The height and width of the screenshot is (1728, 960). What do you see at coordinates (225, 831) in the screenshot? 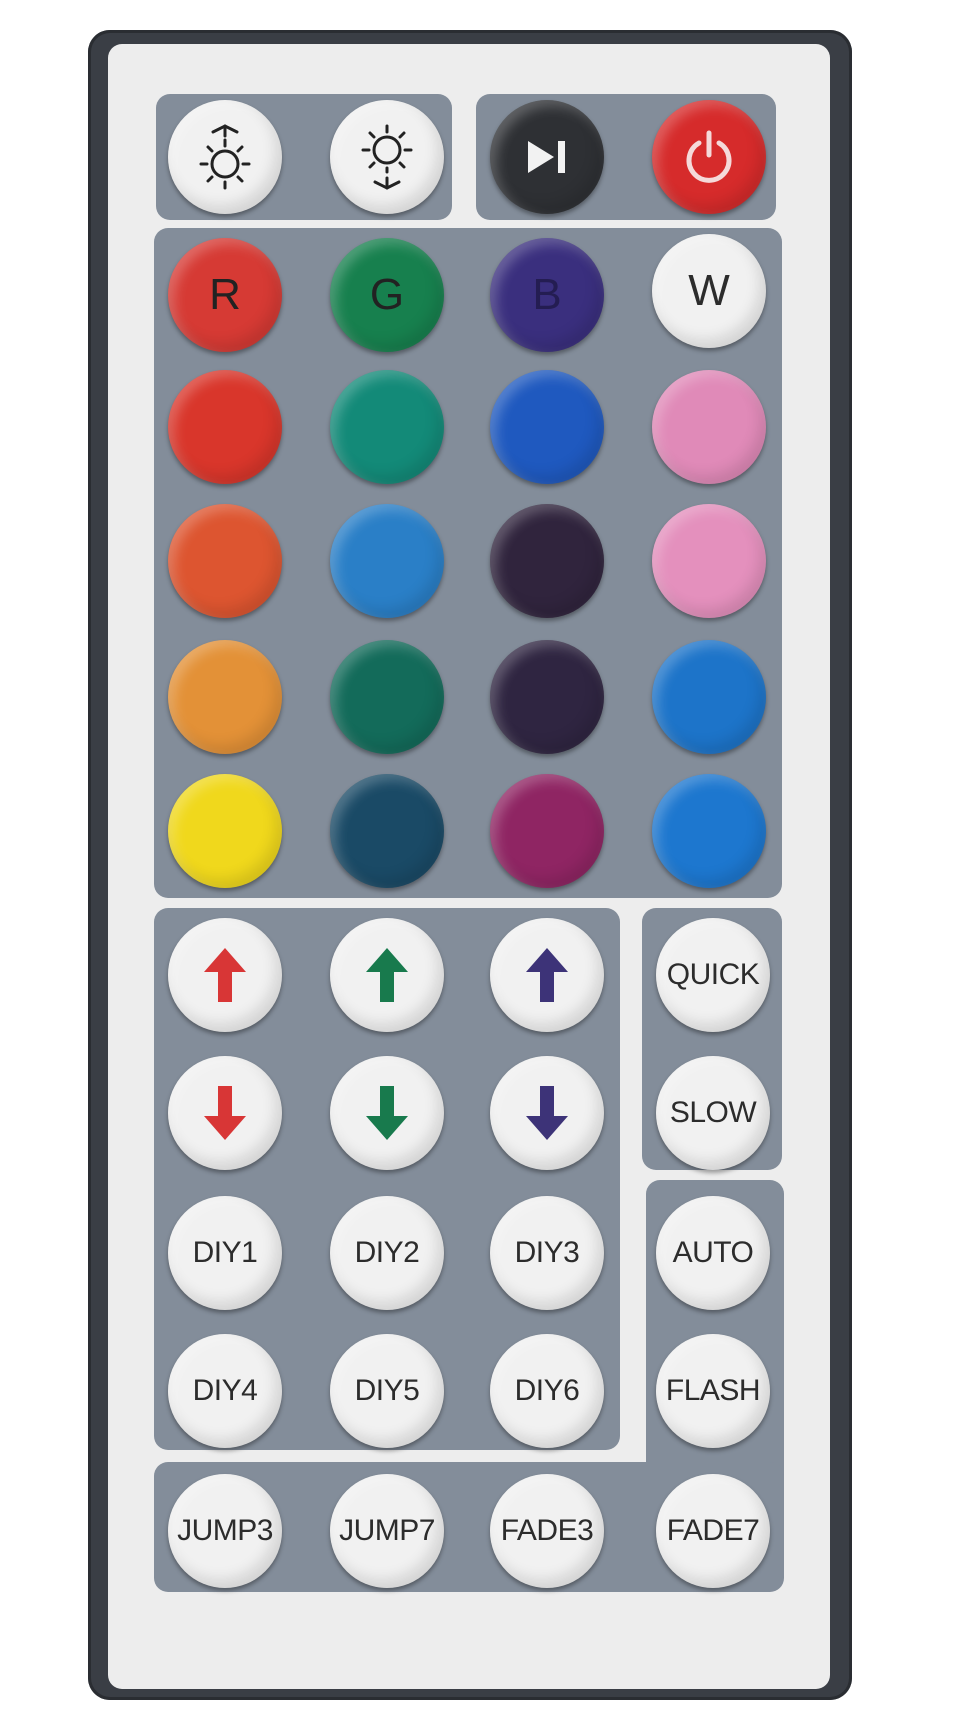
I see `color-button-yellow` at bounding box center [225, 831].